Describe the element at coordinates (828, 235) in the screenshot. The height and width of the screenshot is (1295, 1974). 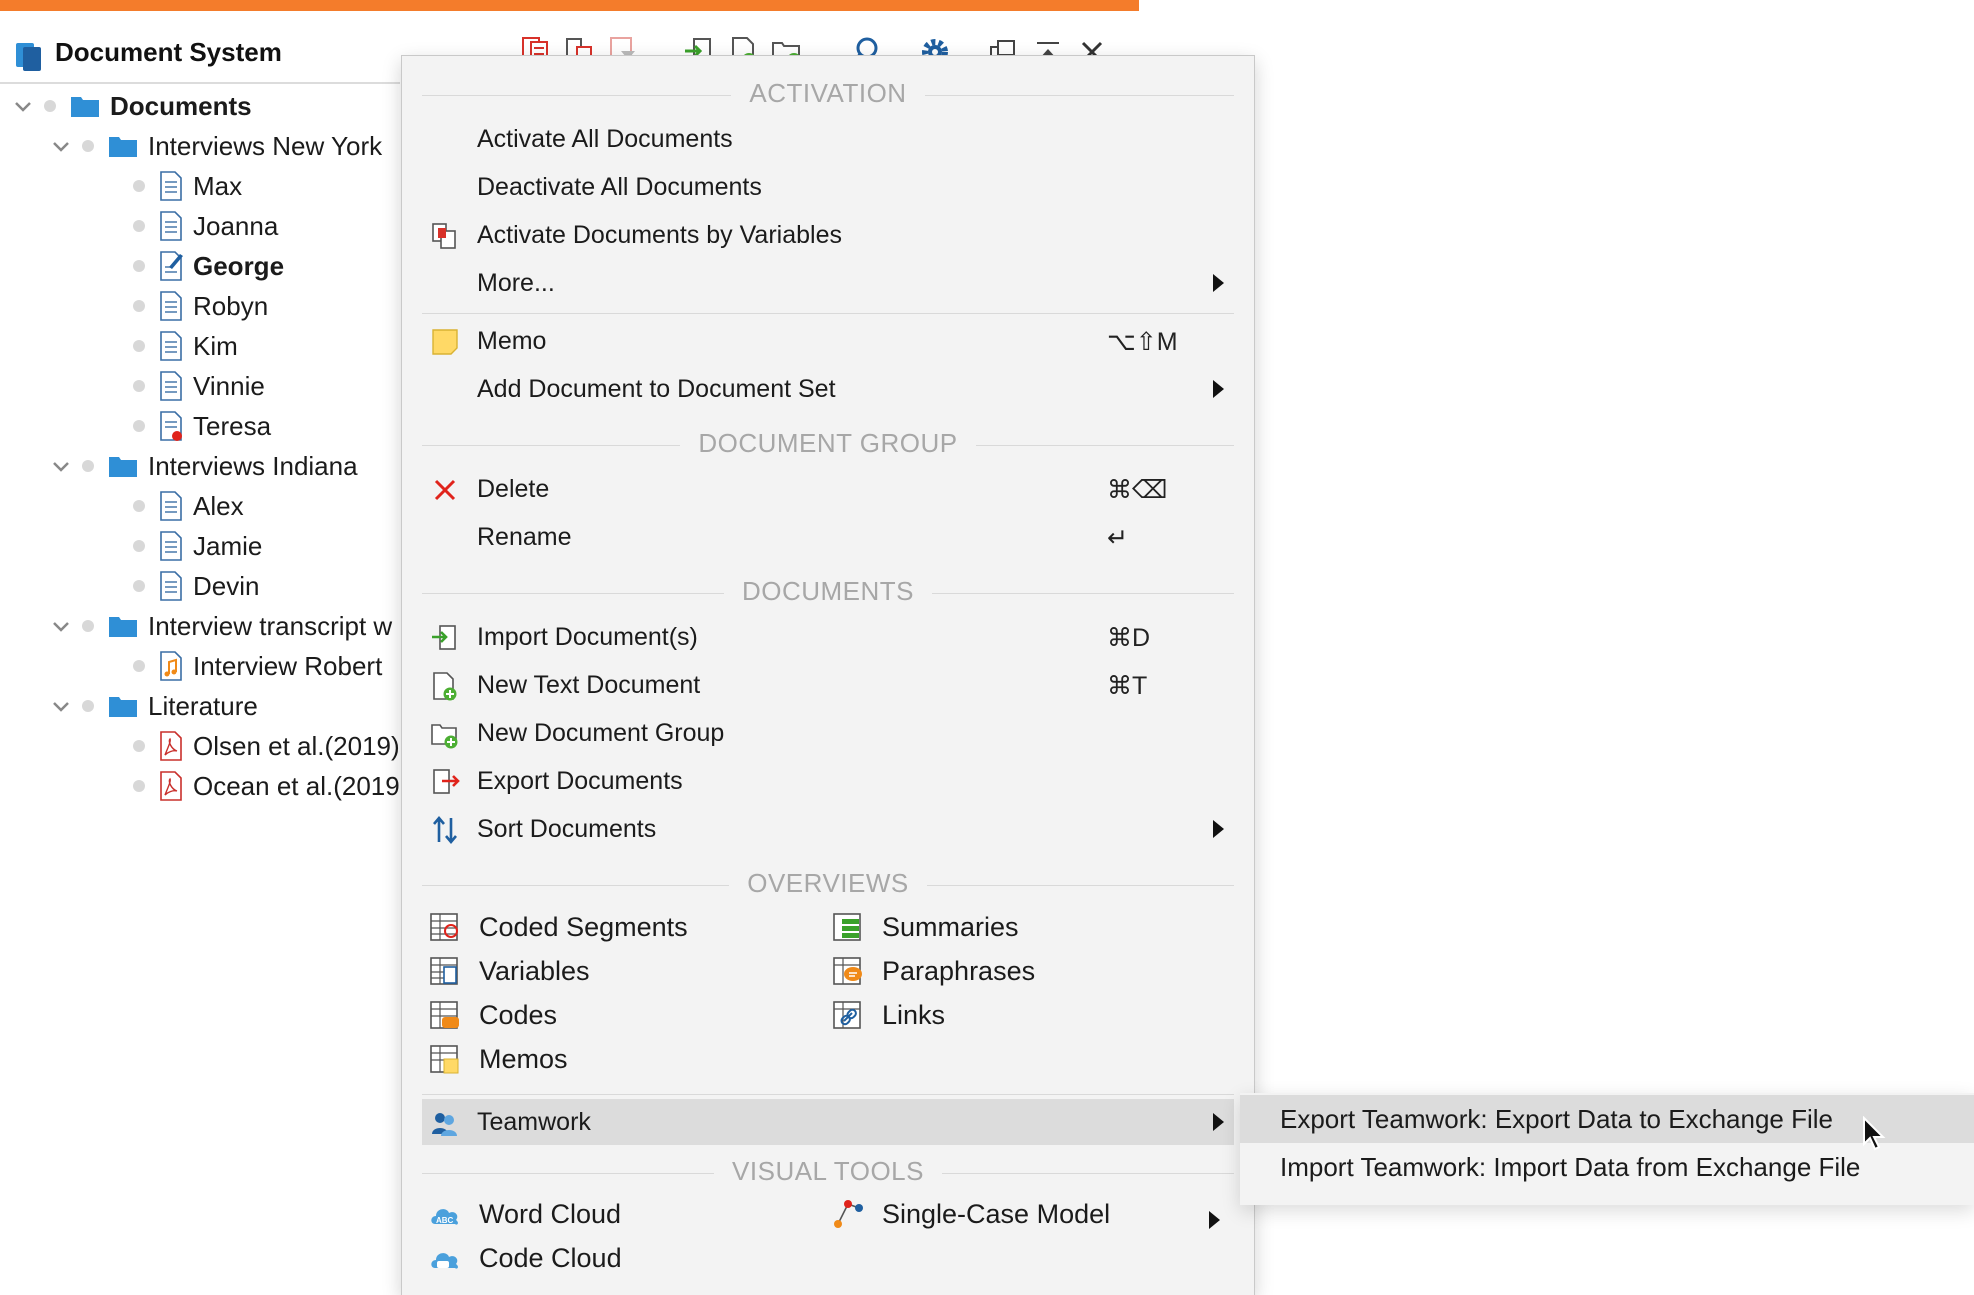
I see `menu-item-activate-by-variables: Activate Documents by Variables` at that location.